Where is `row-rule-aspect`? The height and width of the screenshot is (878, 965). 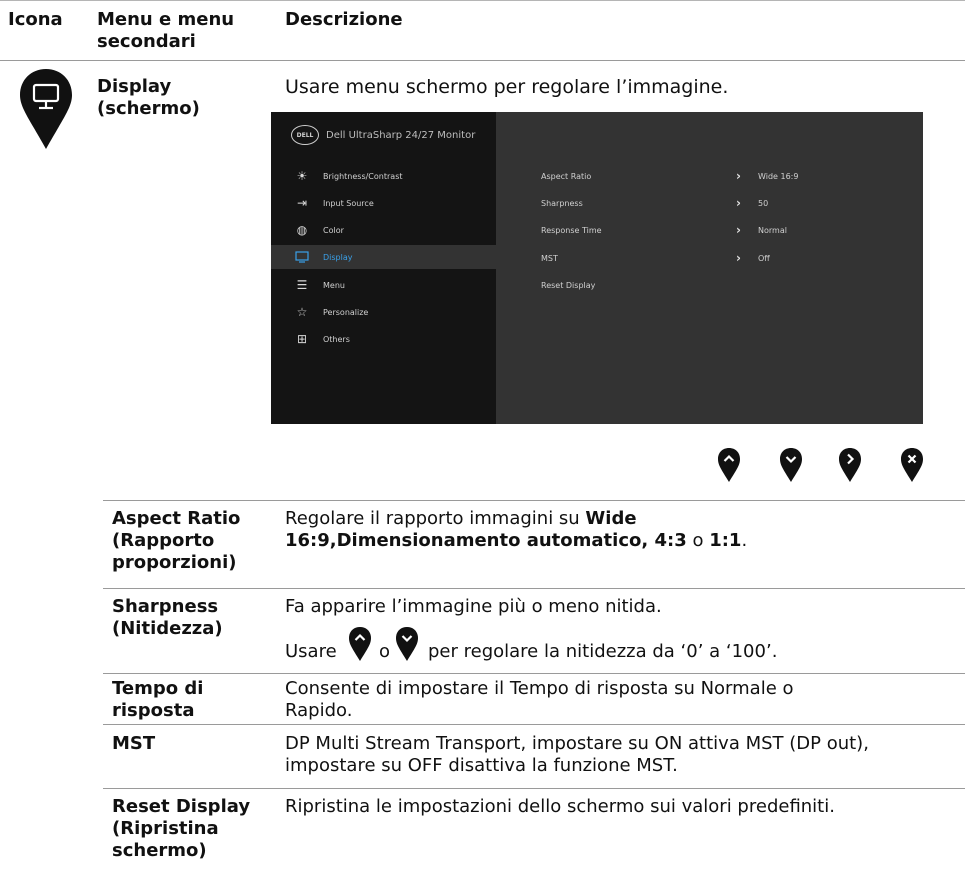
row-rule-aspect is located at coordinates (534, 500).